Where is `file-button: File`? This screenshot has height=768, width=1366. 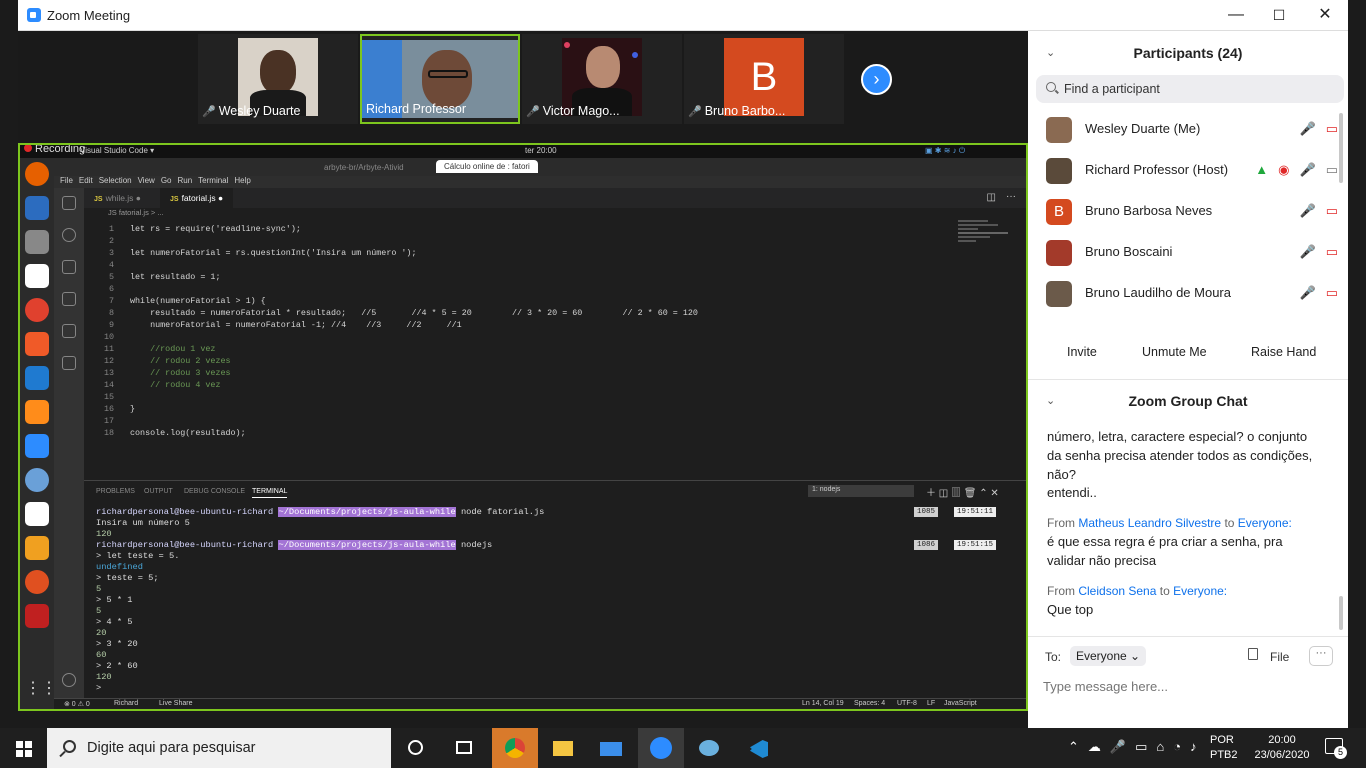 file-button: File is located at coordinates (1279, 657).